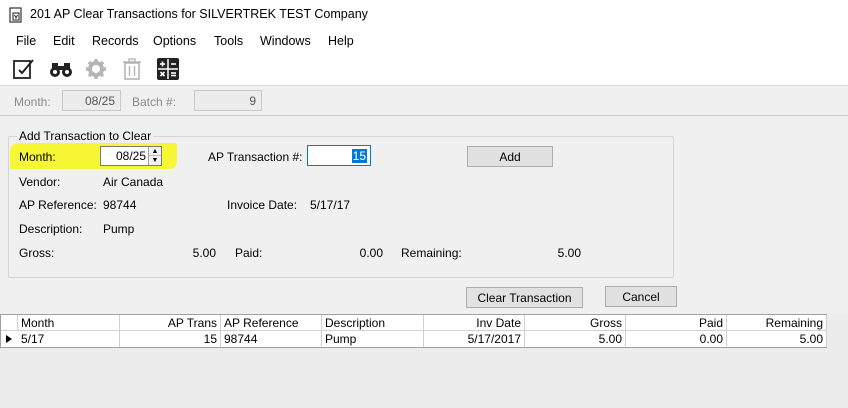 The image size is (848, 408). What do you see at coordinates (474, 323) in the screenshot?
I see `col-header-inv-date: Inv Date` at bounding box center [474, 323].